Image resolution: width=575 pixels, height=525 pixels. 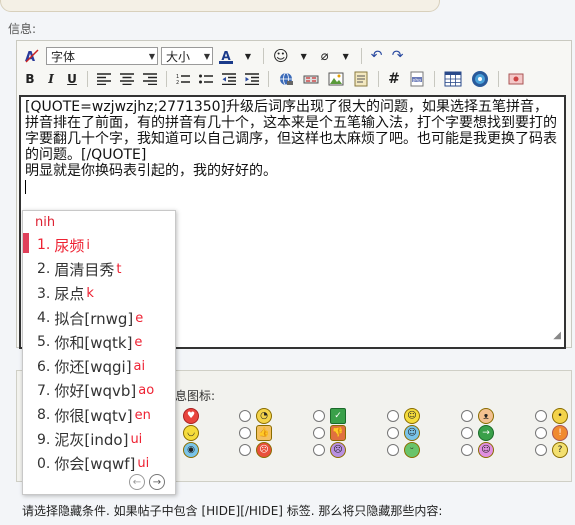 I want to click on ime-candidate-number: 8., so click(x=44, y=415).